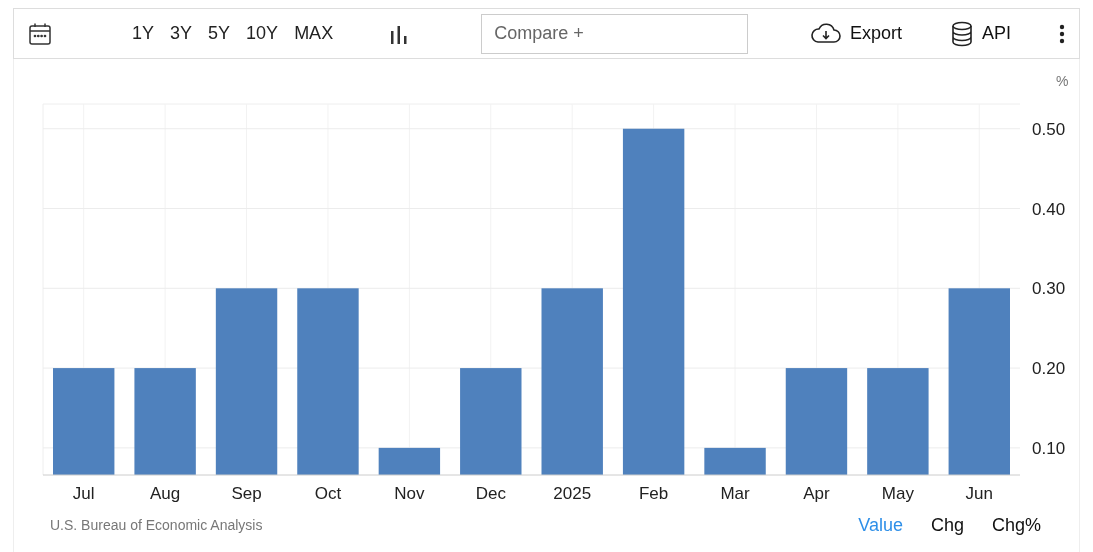  Describe the element at coordinates (83, 493) in the screenshot. I see `axis-category-label: Jul` at that location.